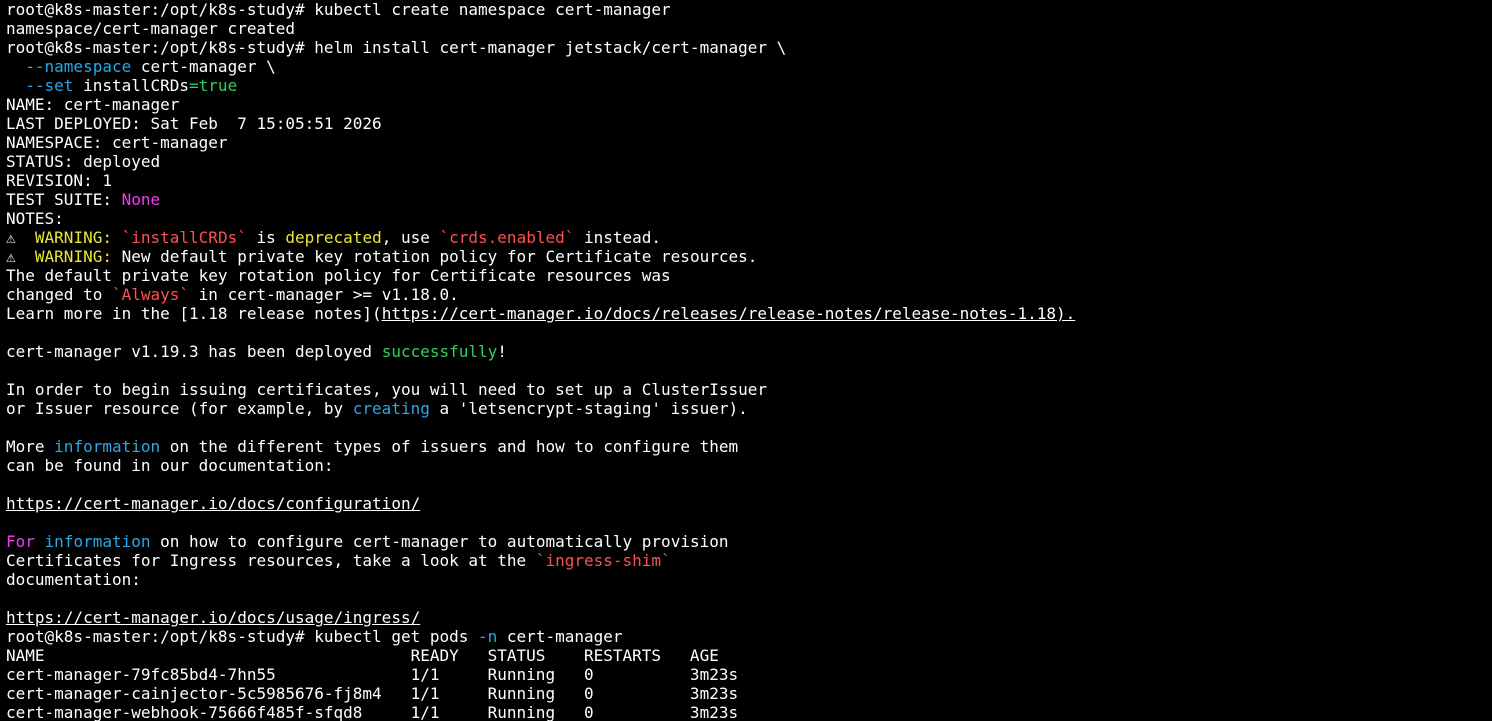  I want to click on terminal-text-segment: -n, so click(488, 636).